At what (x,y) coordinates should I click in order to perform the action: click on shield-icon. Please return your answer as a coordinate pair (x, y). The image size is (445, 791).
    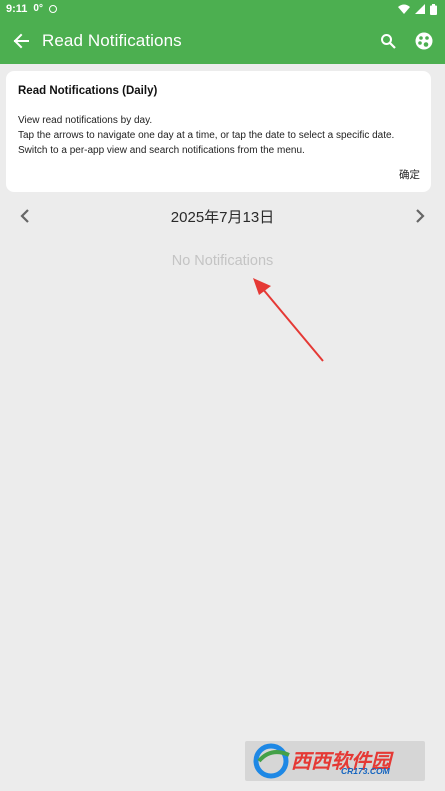
    Looking at the image, I should click on (52, 9).